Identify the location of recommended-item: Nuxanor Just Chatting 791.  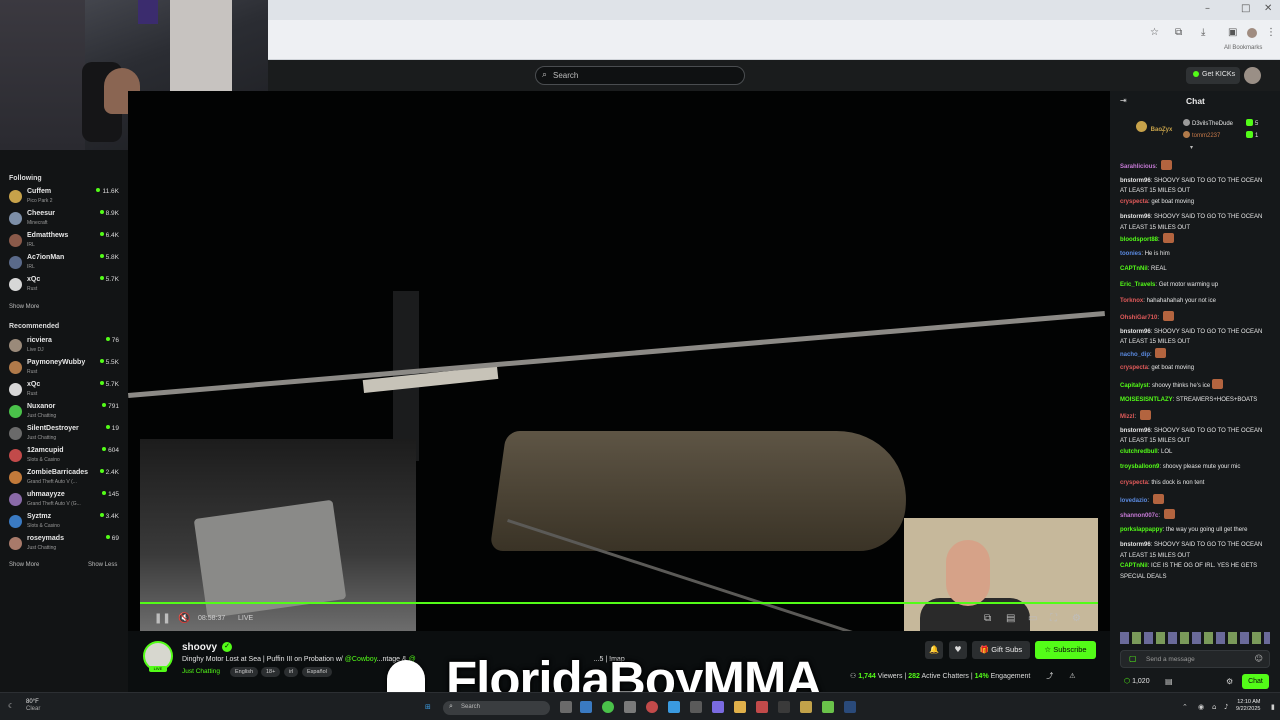
(64, 412).